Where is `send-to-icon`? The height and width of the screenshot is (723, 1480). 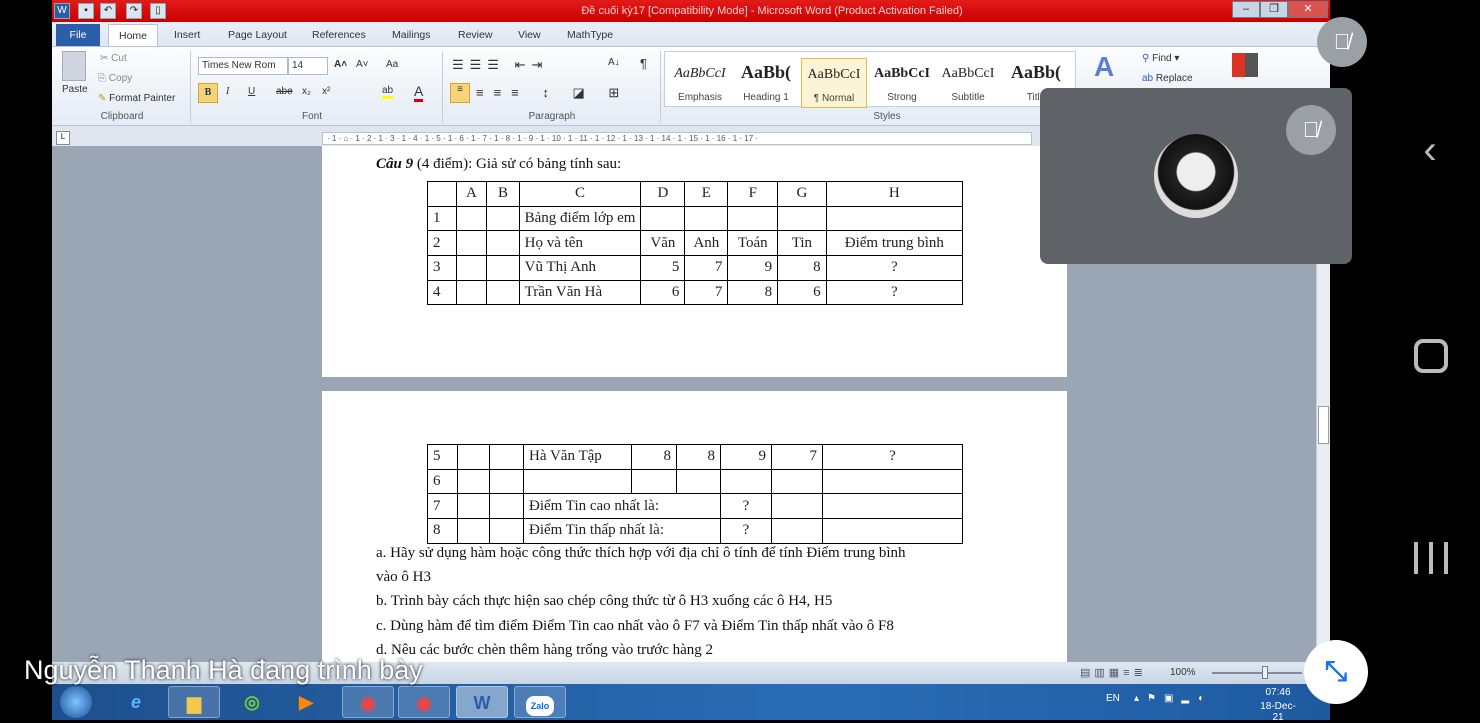 send-to-icon is located at coordinates (1245, 65).